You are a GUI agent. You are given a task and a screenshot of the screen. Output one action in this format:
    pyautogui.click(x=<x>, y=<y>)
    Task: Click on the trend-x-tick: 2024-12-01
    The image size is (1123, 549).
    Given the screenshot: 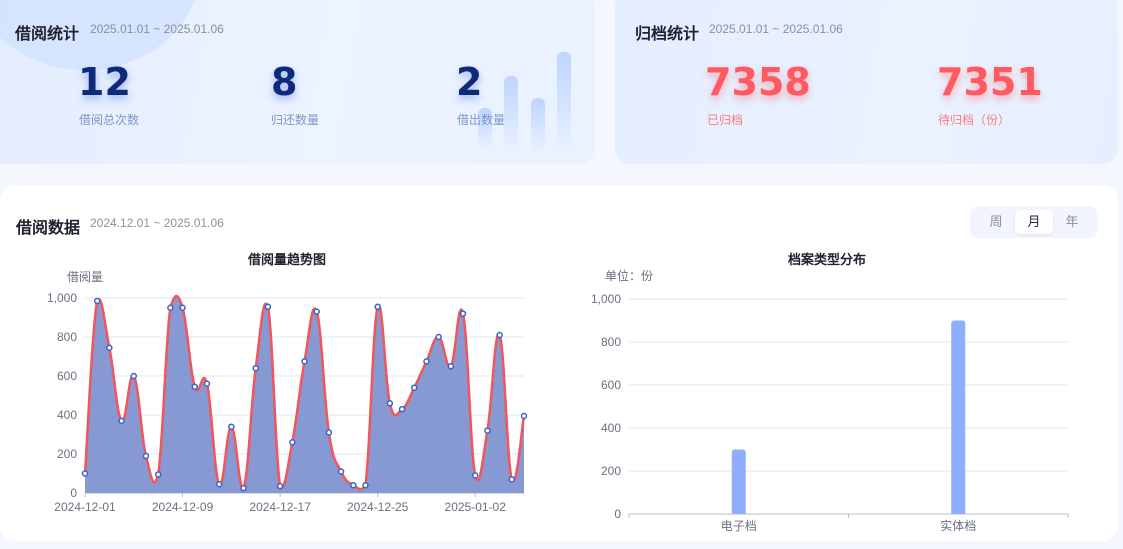 What is the action you would take?
    pyautogui.click(x=85, y=507)
    